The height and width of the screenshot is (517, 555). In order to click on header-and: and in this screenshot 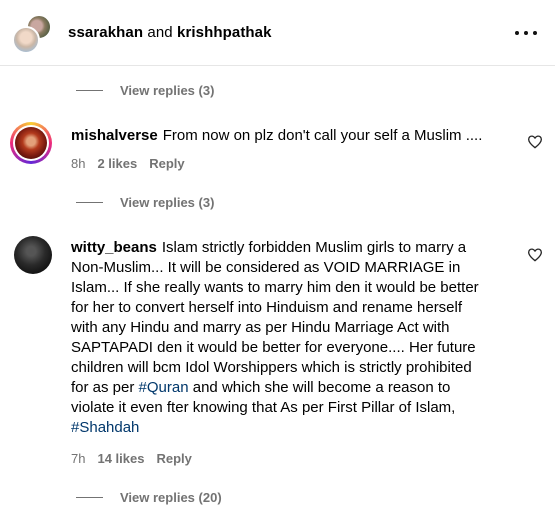, I will do `click(160, 32)`.